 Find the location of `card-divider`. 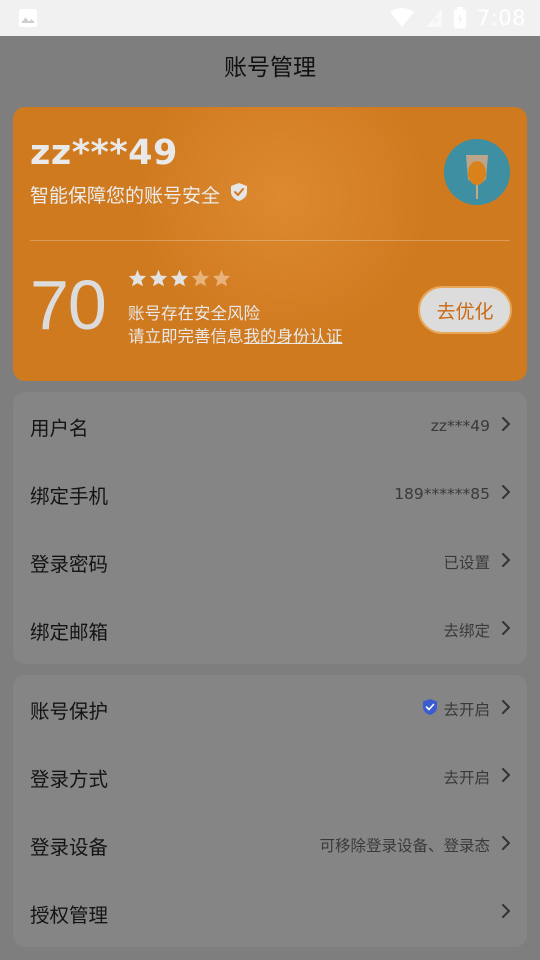

card-divider is located at coordinates (270, 240).